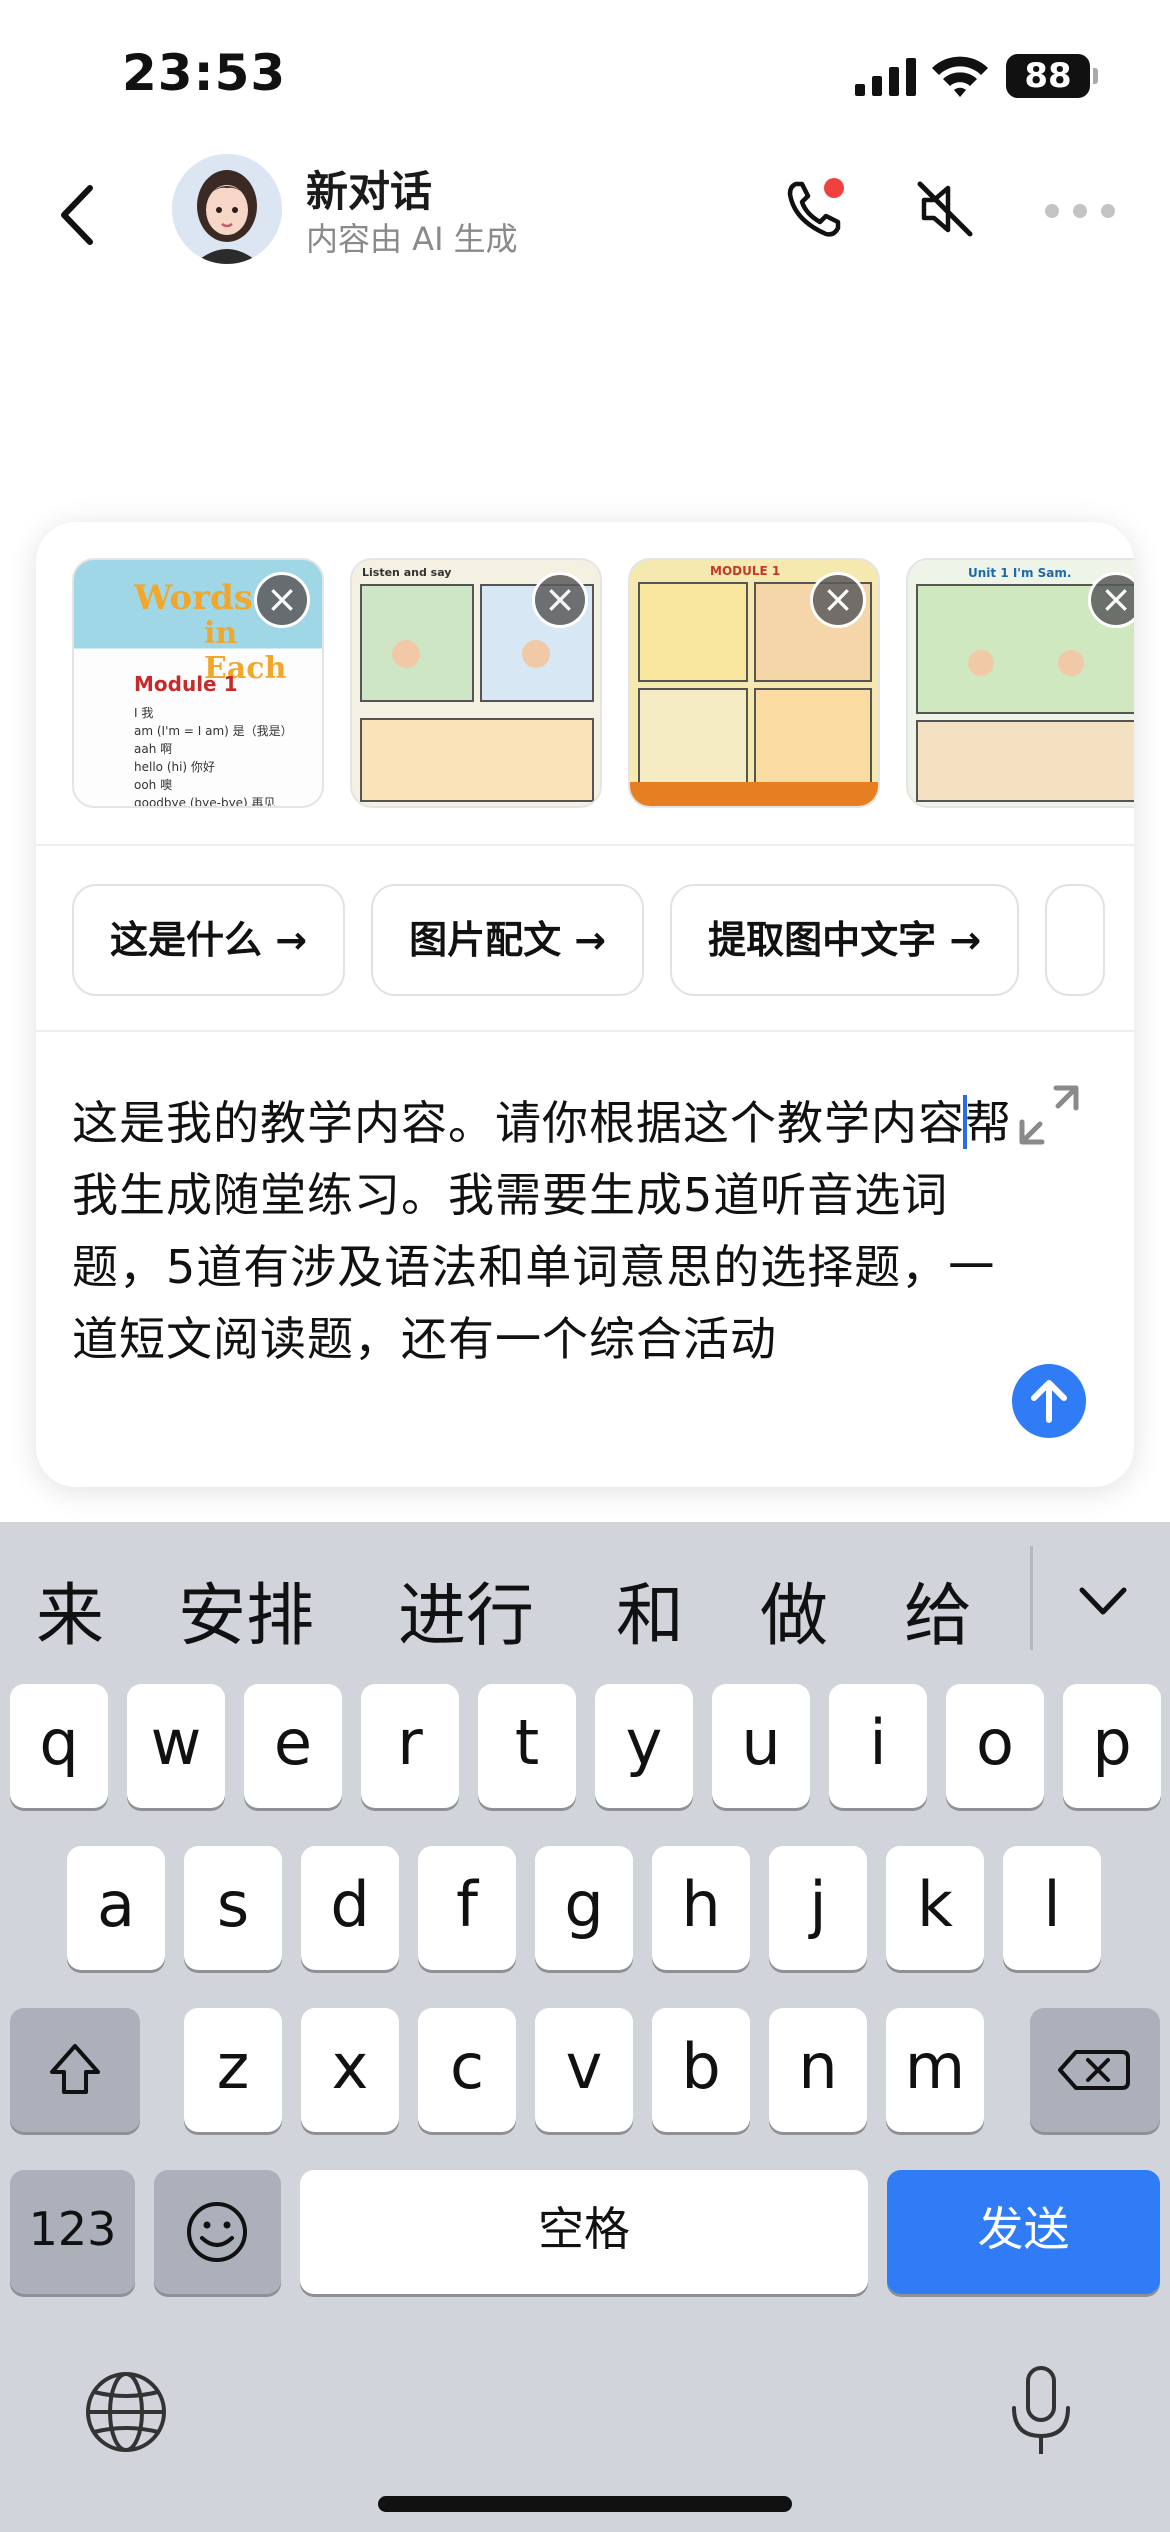  Describe the element at coordinates (650, 1609) in the screenshot. I see `candidate-word: 和` at that location.